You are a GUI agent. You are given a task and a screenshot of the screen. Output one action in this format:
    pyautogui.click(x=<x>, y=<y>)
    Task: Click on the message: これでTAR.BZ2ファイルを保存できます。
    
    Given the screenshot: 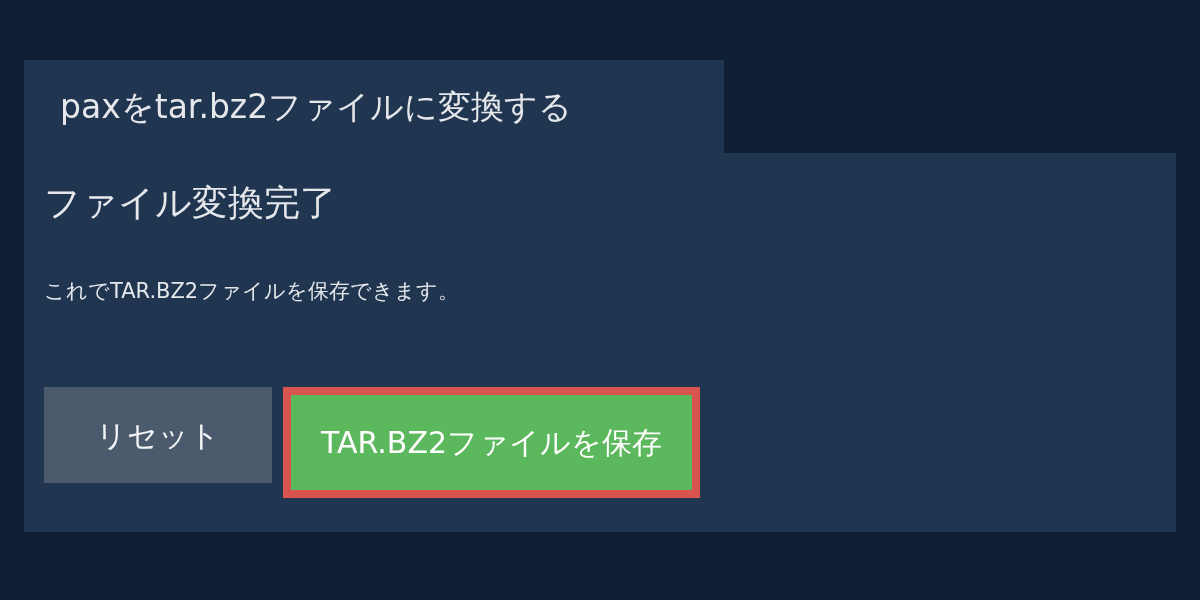 What is the action you would take?
    pyautogui.click(x=252, y=291)
    